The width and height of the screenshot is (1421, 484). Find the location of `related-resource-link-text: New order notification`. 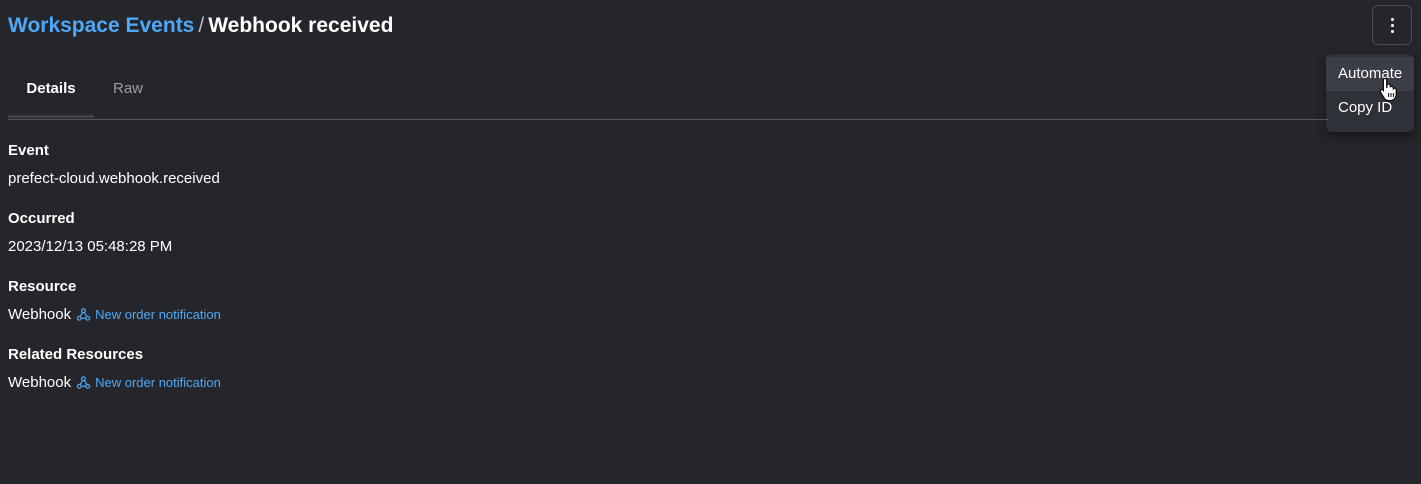

related-resource-link-text: New order notification is located at coordinates (158, 382).